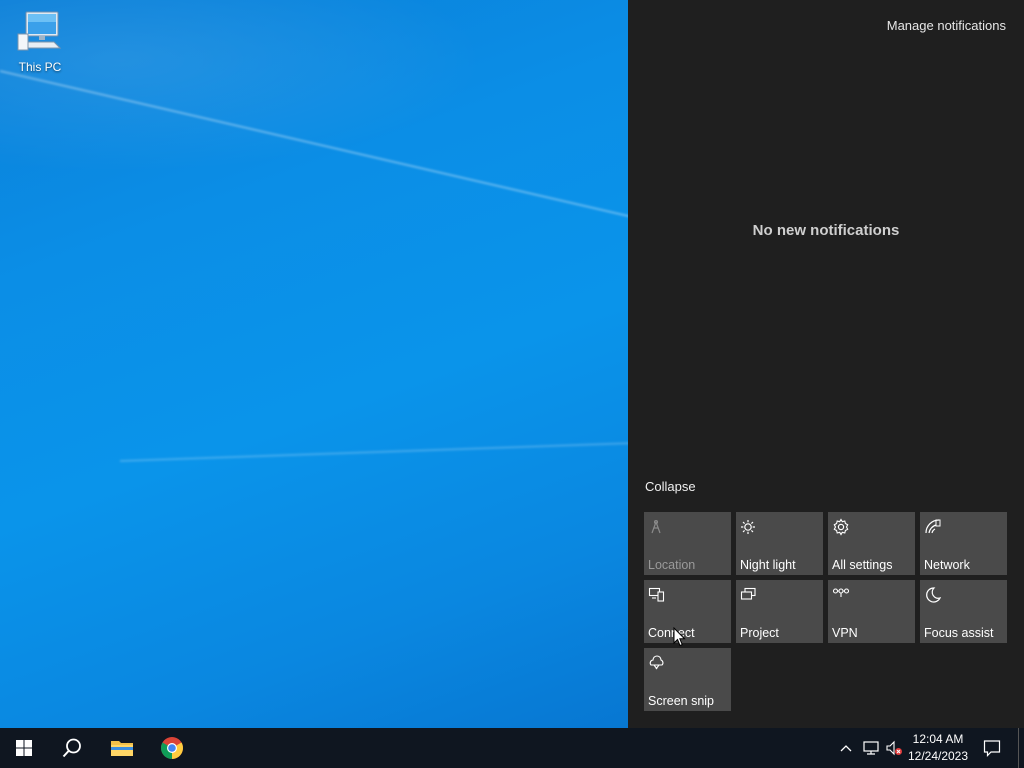  Describe the element at coordinates (946, 25) in the screenshot. I see `manage-notifications-link: Manage notifications` at that location.